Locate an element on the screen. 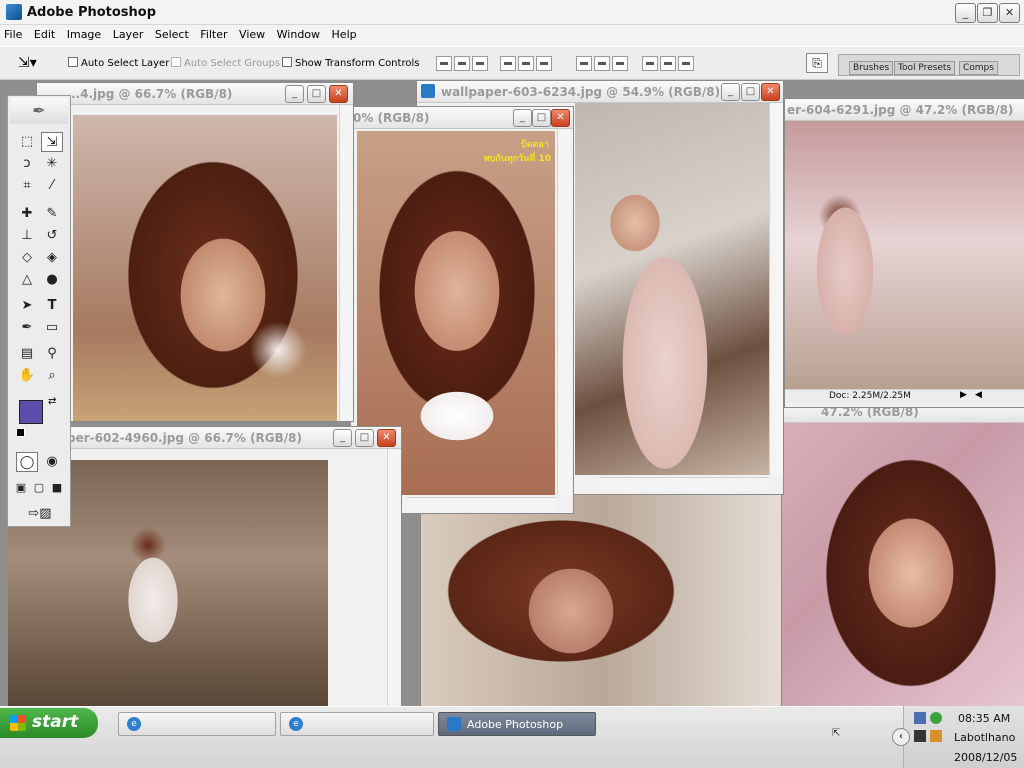 The image size is (1024, 768). path-selection-tool-icon: ➤ is located at coordinates (27, 306).